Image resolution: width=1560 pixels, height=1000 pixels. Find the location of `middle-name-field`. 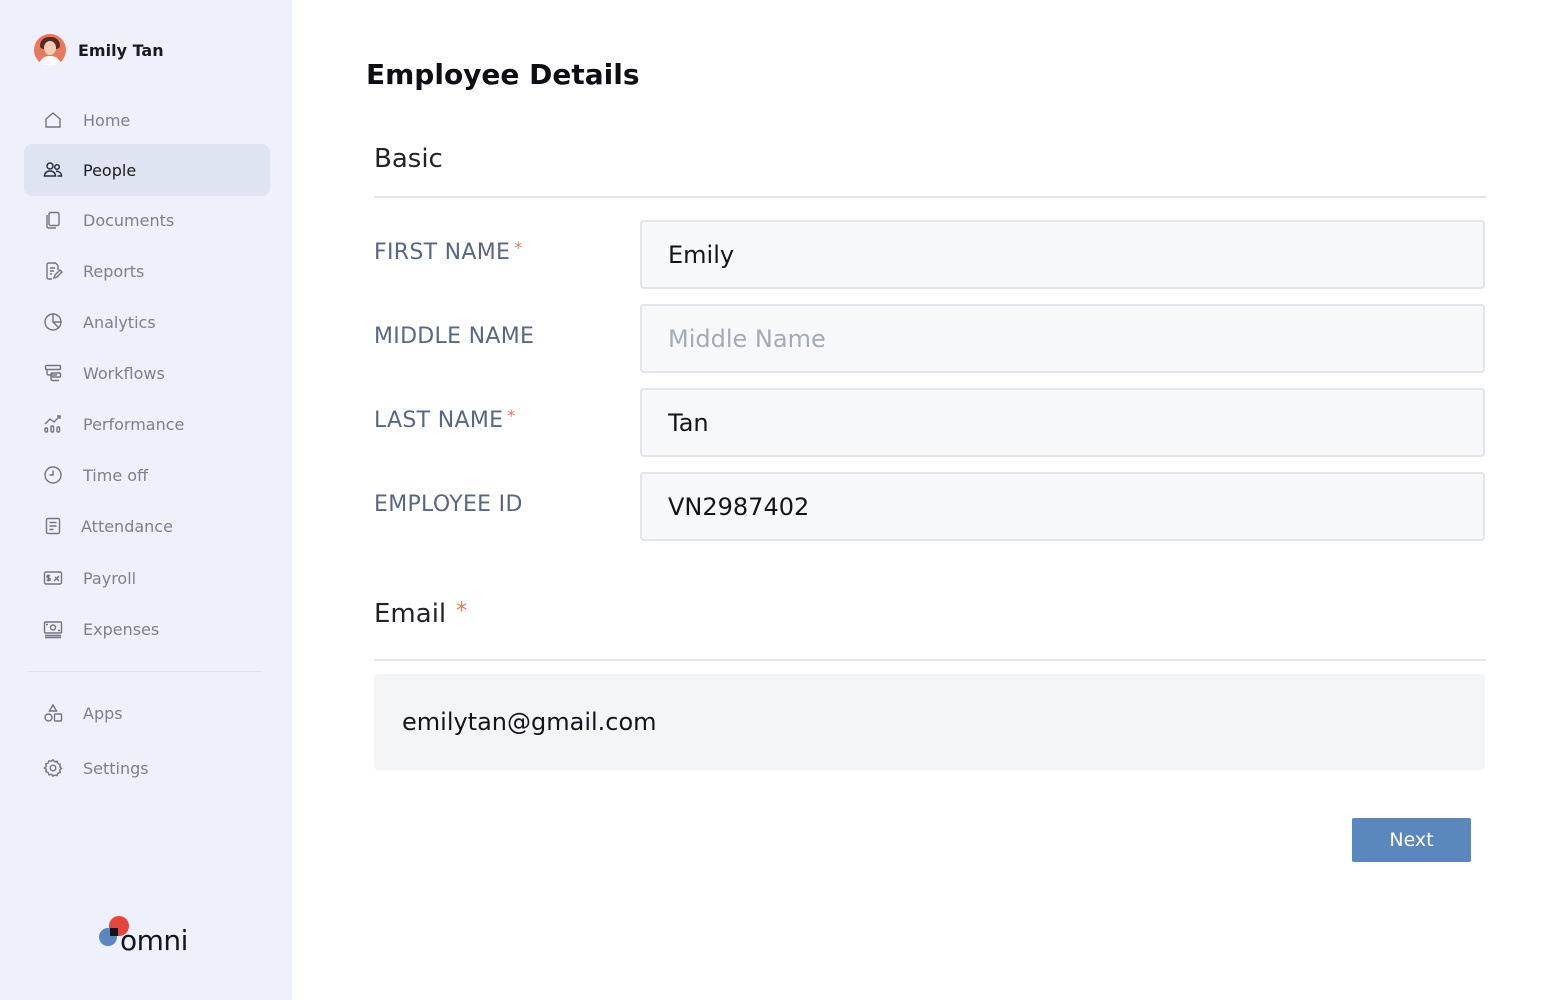

middle-name-field is located at coordinates (1062, 338).